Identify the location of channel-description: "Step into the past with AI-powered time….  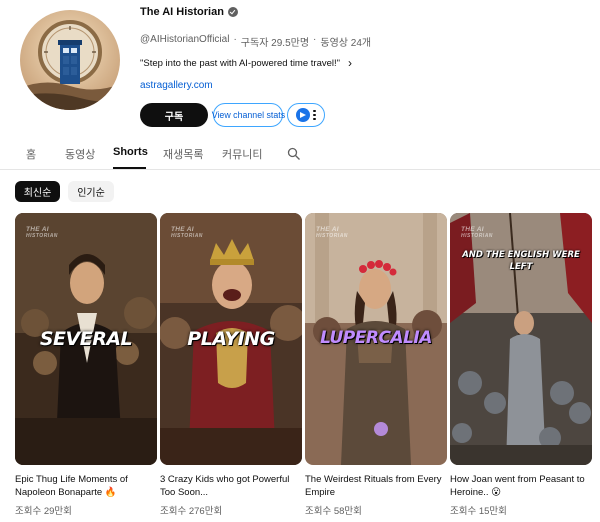
(246, 63).